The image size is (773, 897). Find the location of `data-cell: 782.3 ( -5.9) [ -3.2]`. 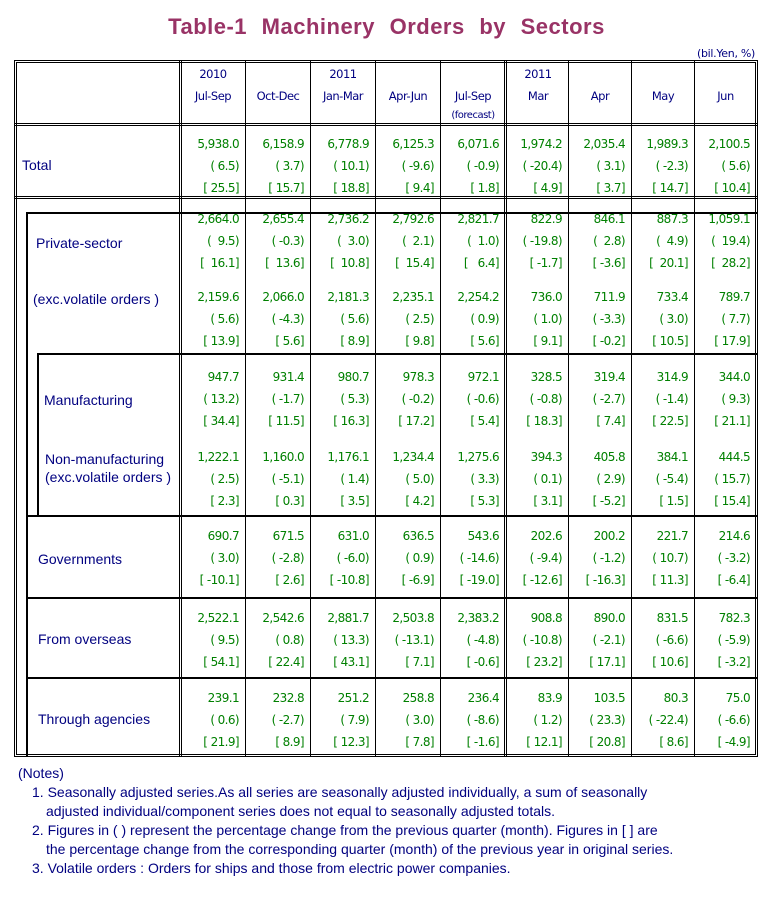

data-cell: 782.3 ( -5.9) [ -3.2] is located at coordinates (722, 640).